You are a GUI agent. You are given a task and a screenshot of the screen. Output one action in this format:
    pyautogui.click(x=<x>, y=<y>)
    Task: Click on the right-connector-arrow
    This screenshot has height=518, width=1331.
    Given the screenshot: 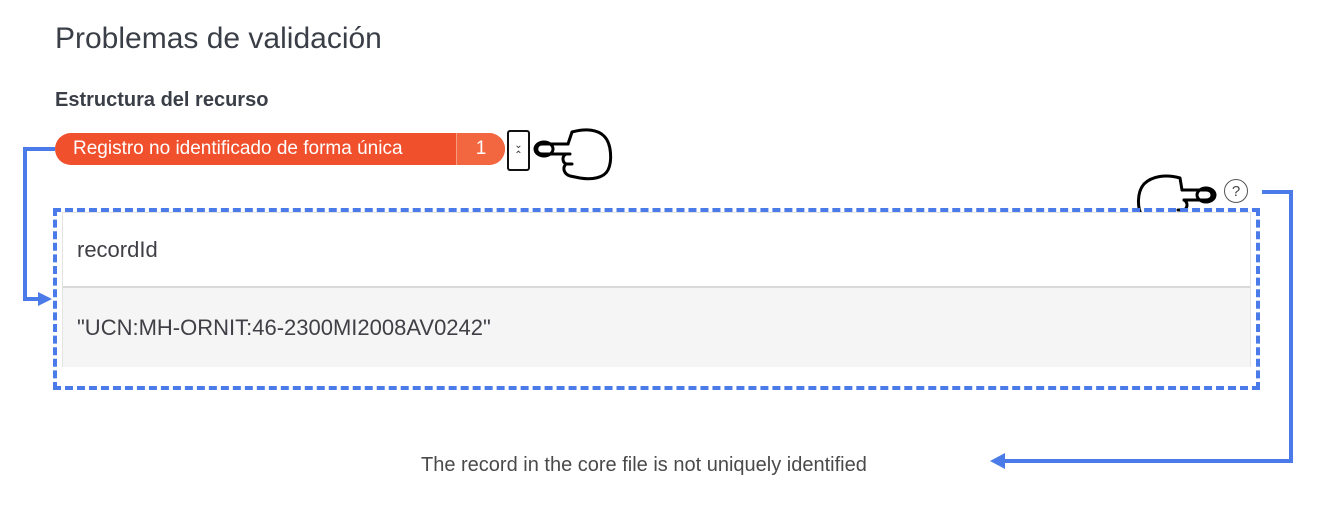 What is the action you would take?
    pyautogui.click(x=1149, y=326)
    